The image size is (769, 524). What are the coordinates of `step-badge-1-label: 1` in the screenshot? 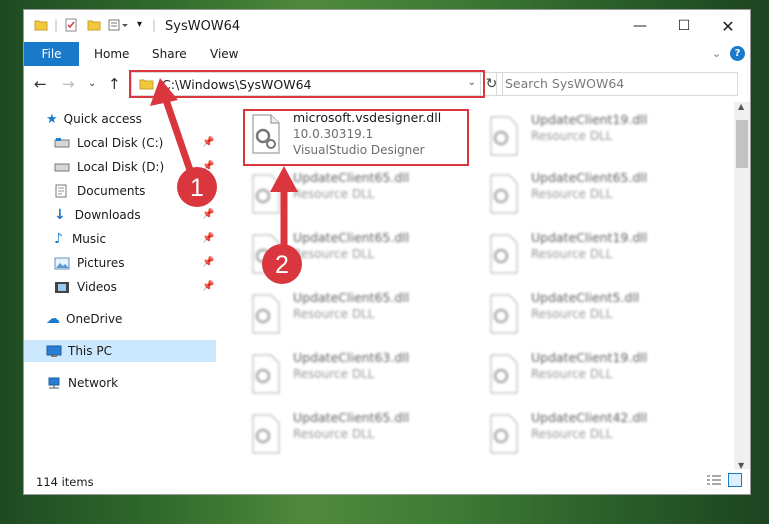 It's located at (197, 188).